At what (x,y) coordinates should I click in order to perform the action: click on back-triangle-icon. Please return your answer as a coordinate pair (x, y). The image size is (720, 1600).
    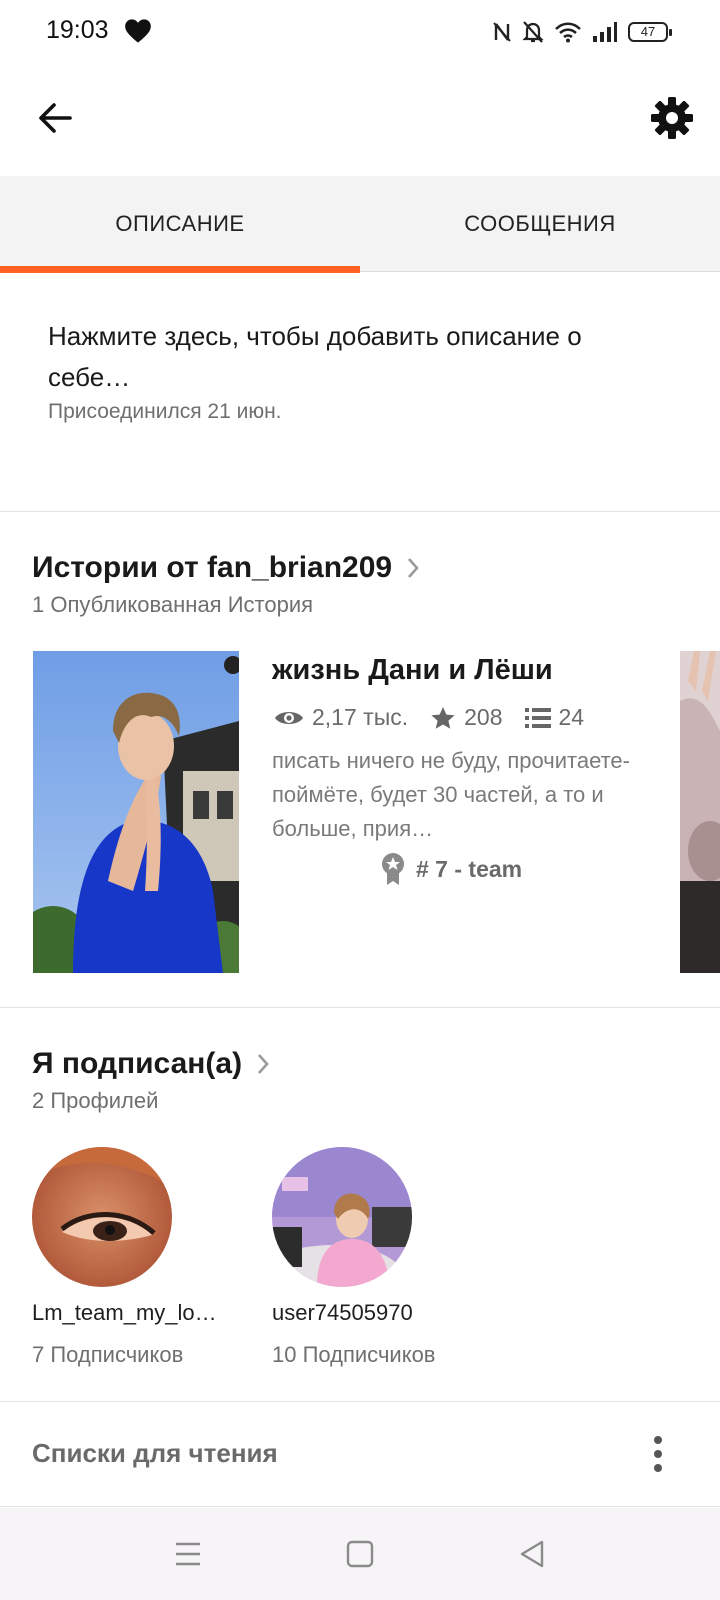
    Looking at the image, I should click on (532, 1554).